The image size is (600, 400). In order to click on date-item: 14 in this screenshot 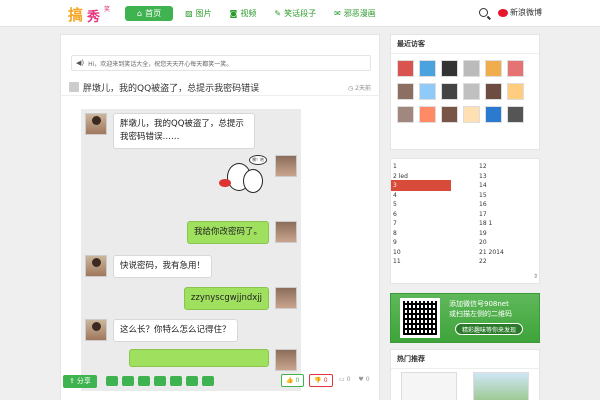, I will do `click(490, 186)`.